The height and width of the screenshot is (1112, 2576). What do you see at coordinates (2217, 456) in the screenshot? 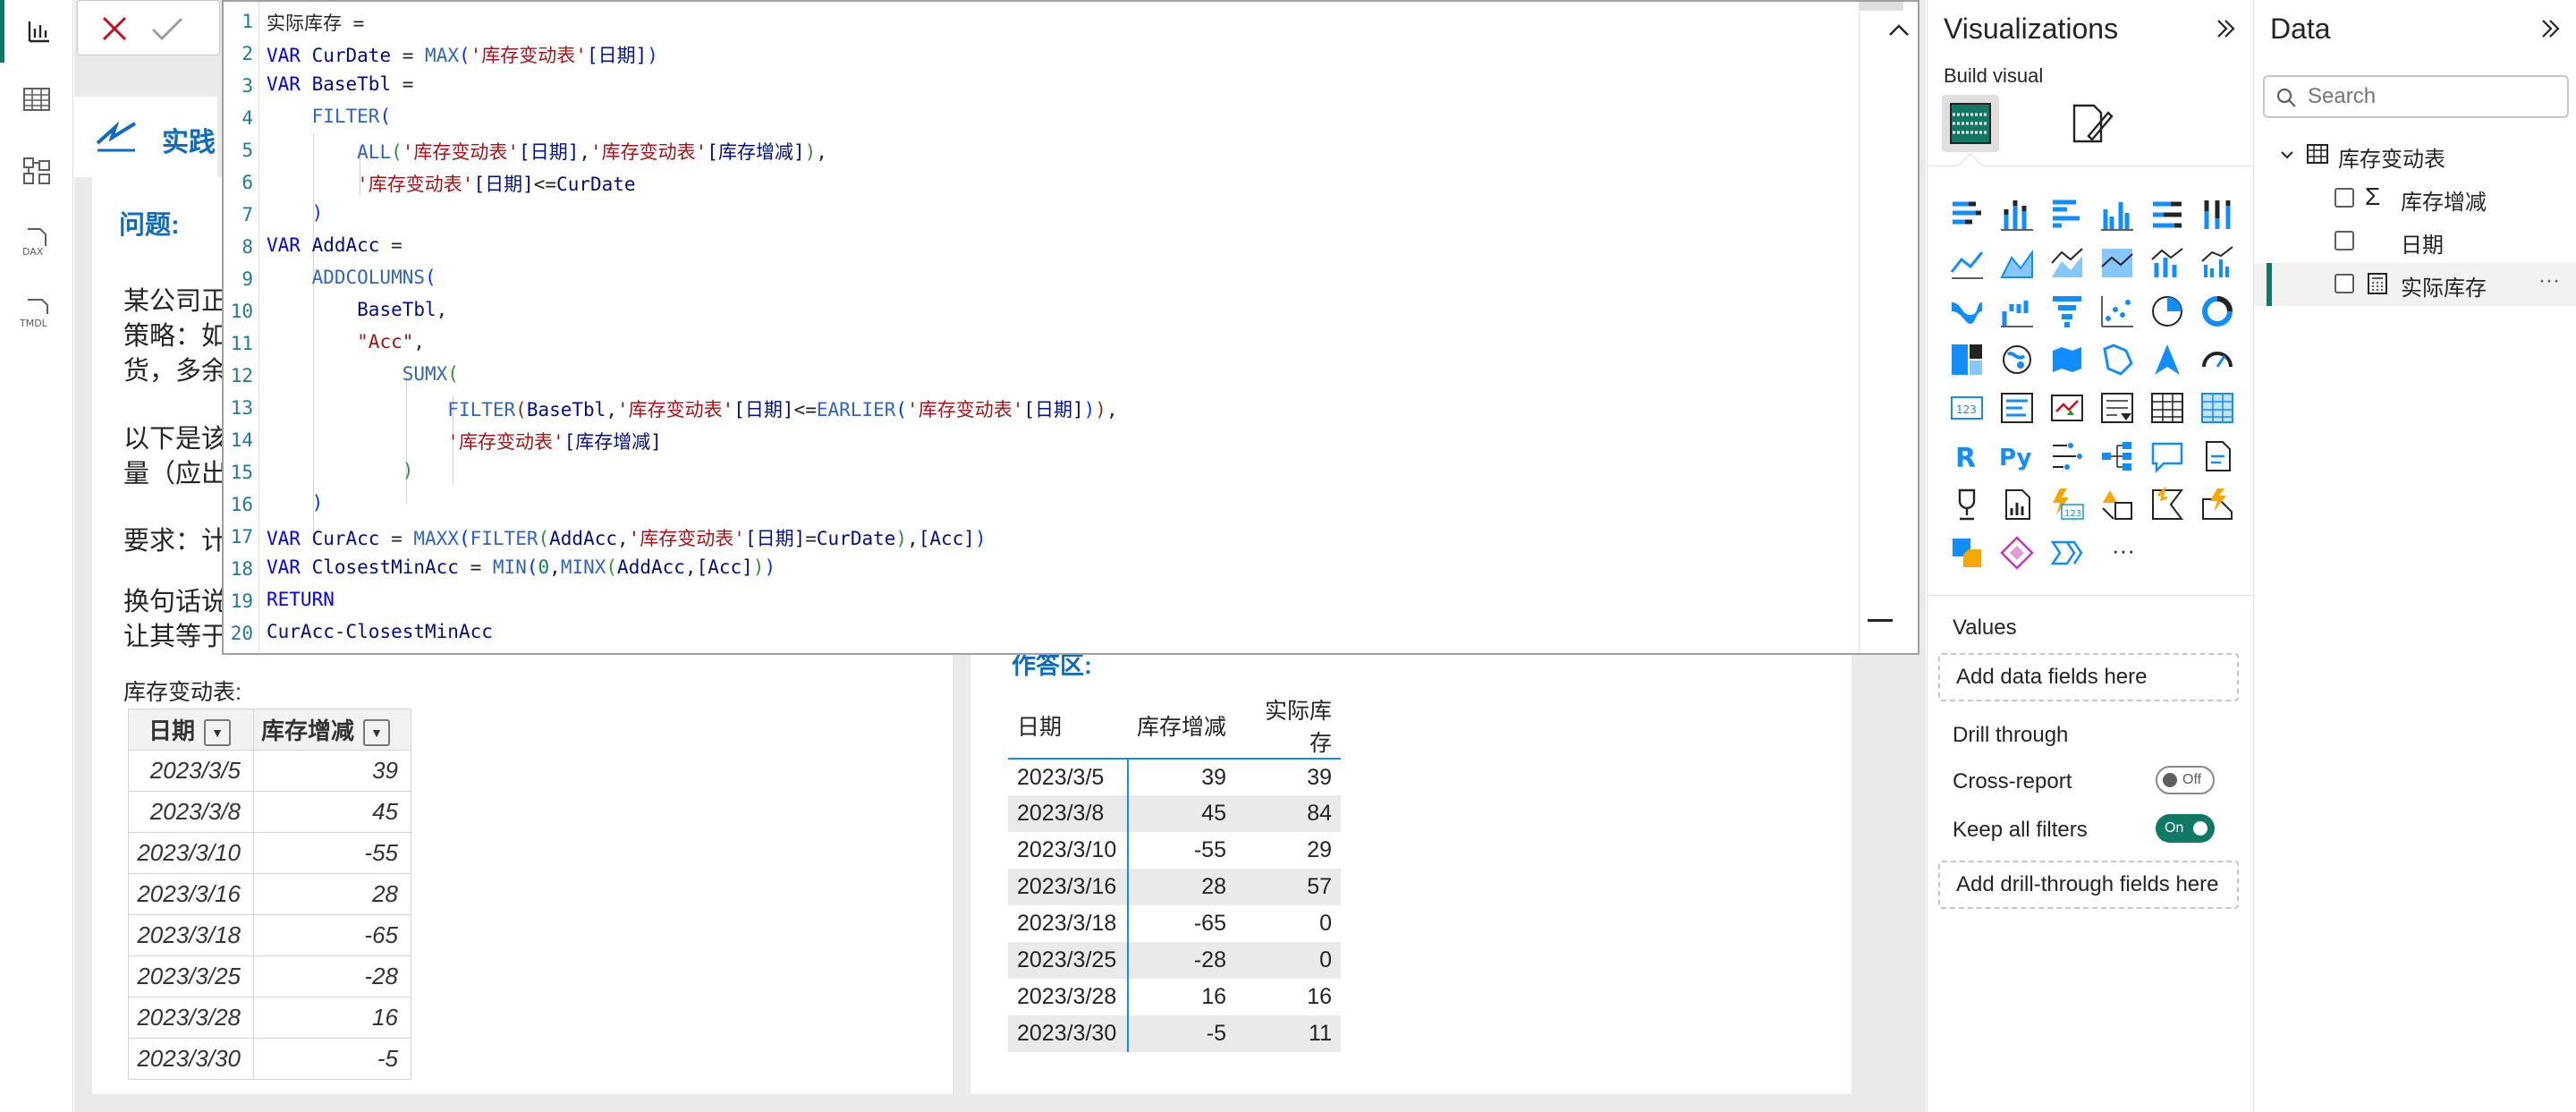
I see `smart-narrative-icon` at bounding box center [2217, 456].